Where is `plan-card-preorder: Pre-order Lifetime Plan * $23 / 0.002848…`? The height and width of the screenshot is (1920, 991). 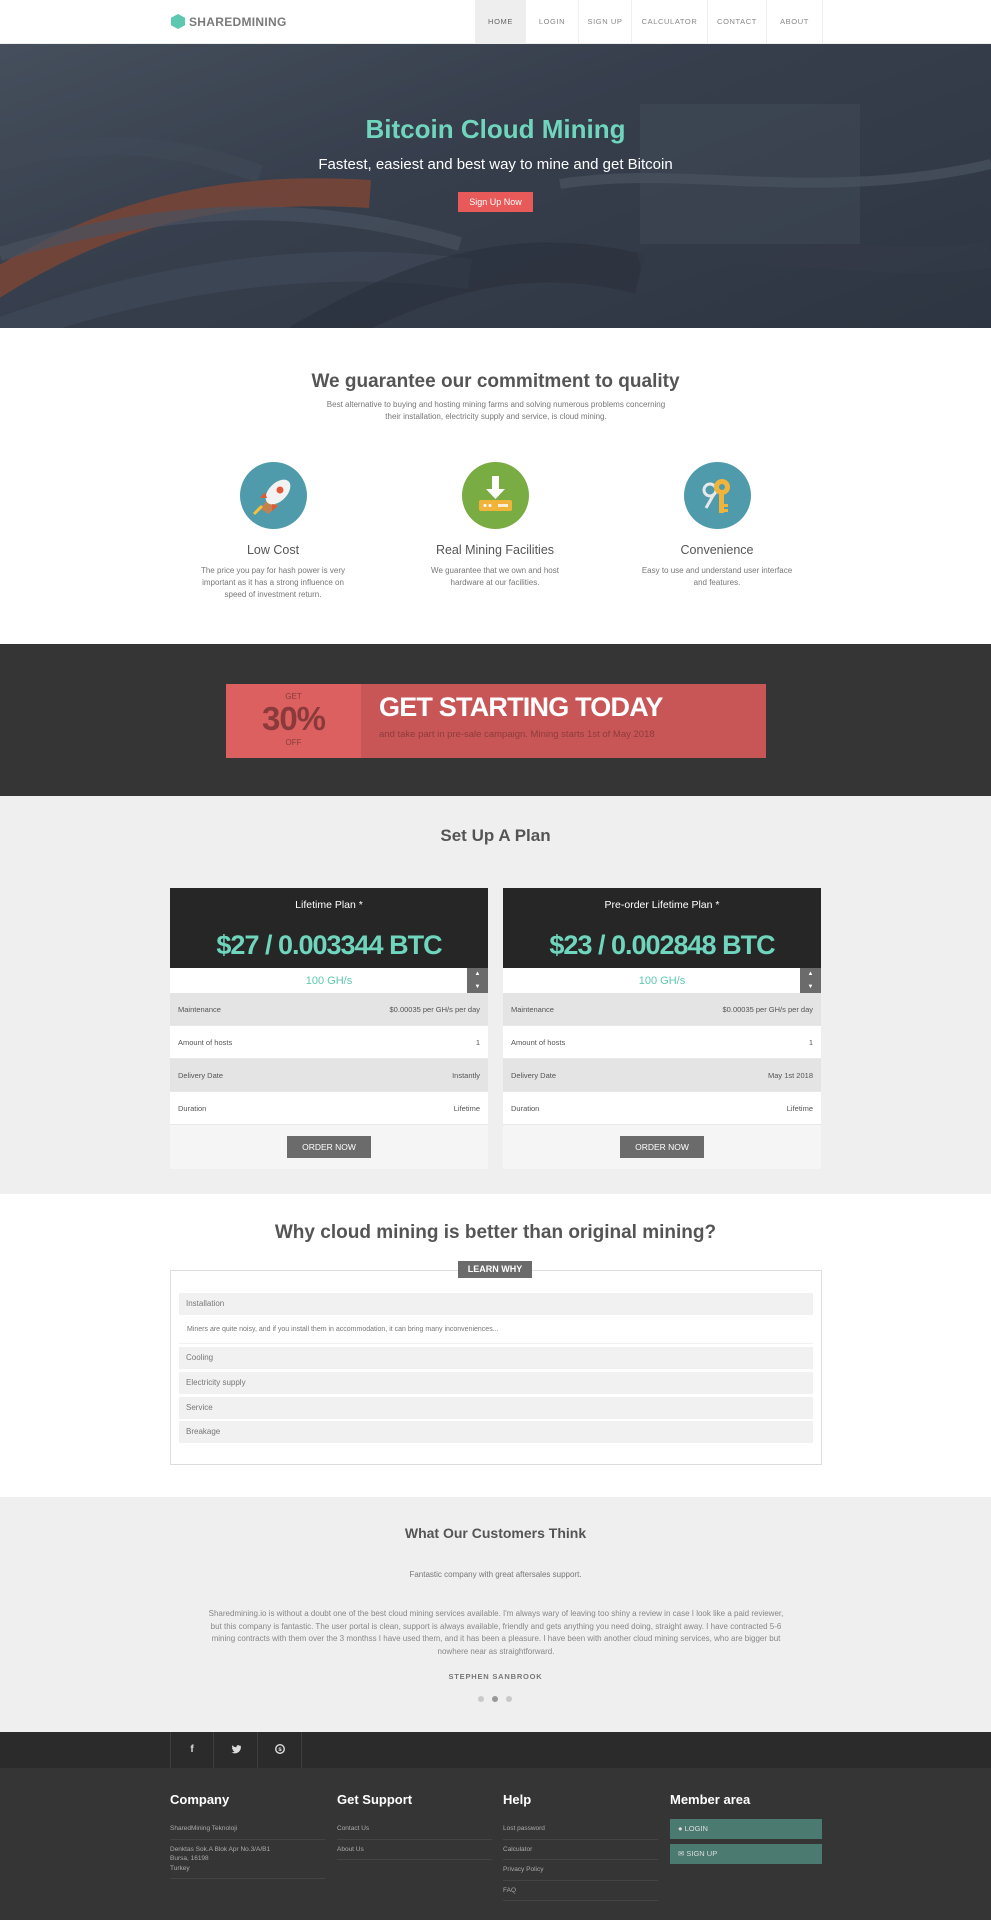 plan-card-preorder: Pre-order Lifetime Plan * $23 / 0.002848… is located at coordinates (662, 1028).